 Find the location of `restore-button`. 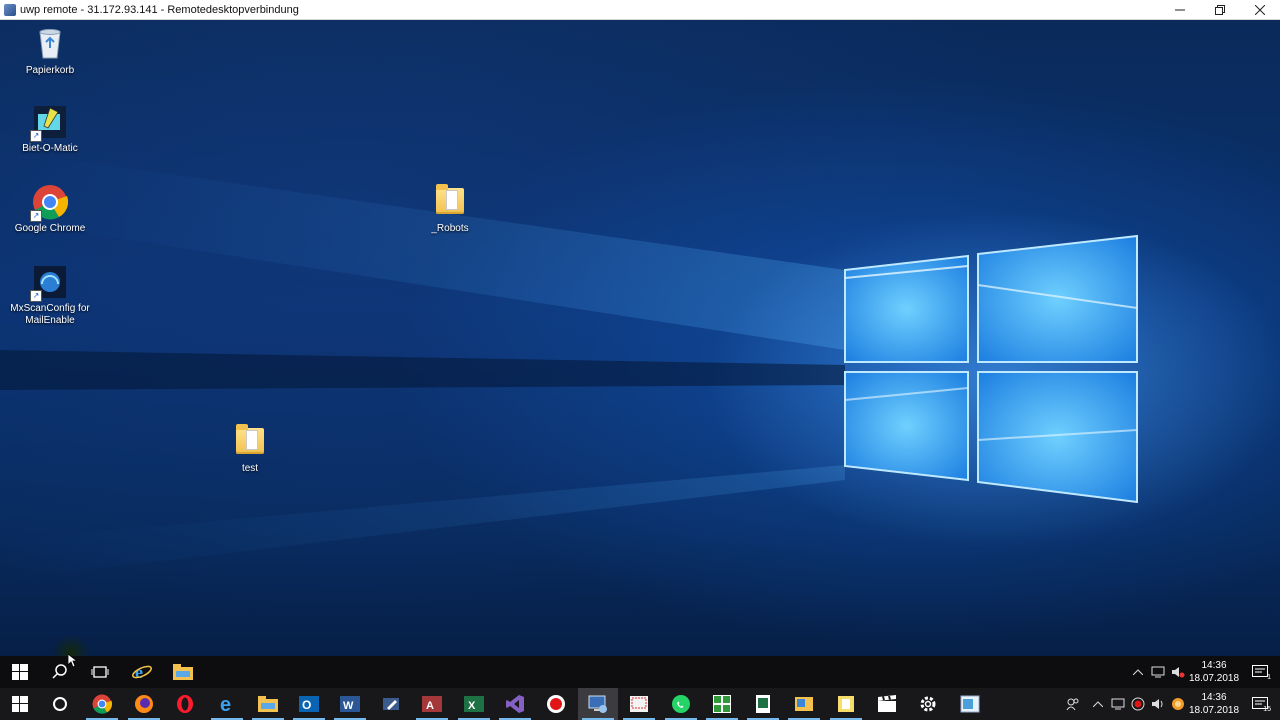

restore-button is located at coordinates (1220, 9).